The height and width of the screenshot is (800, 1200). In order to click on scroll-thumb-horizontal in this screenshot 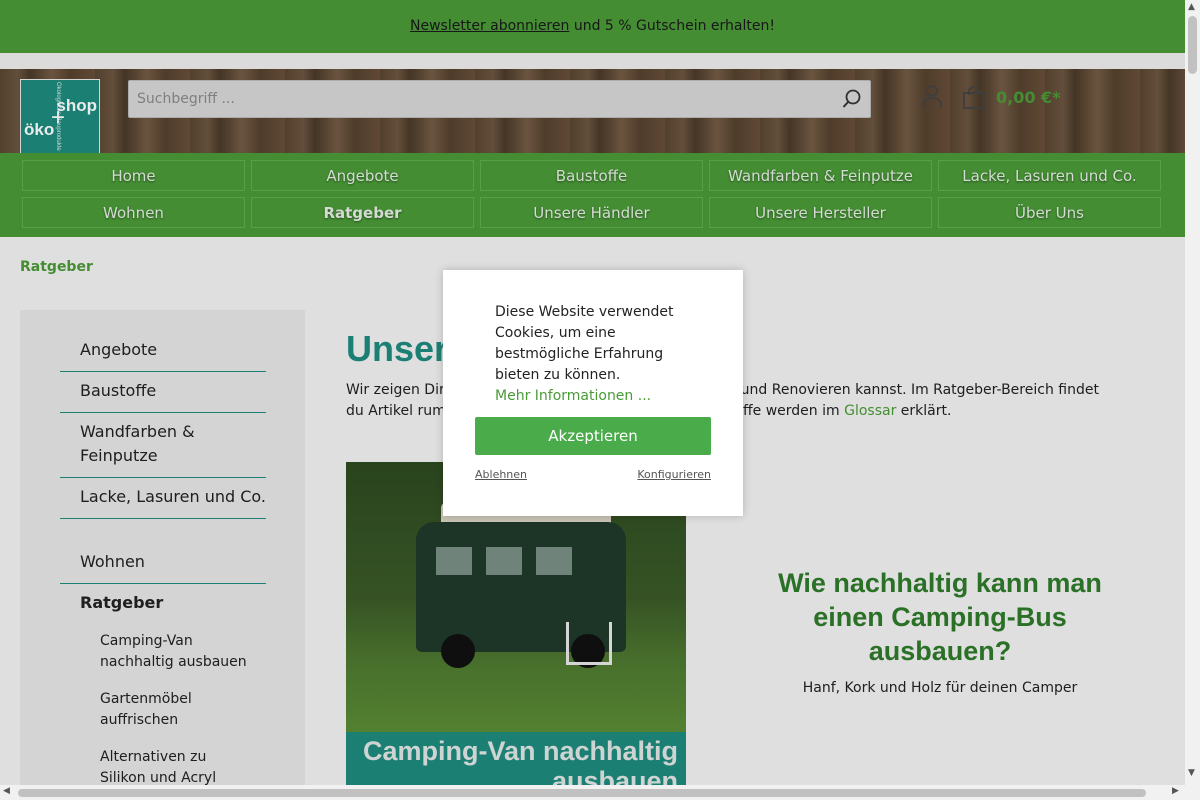, I will do `click(582, 793)`.